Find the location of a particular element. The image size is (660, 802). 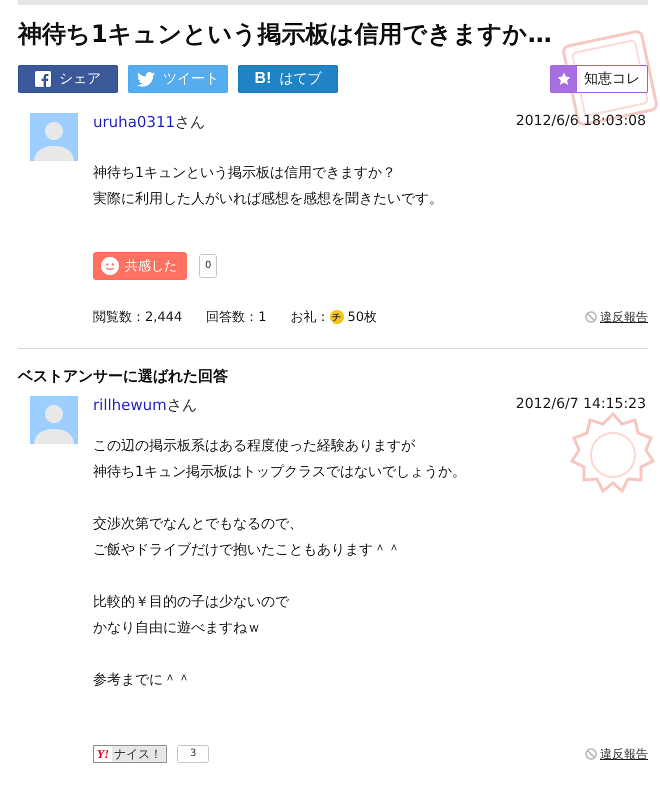

nice-button: Y! ナイス！ is located at coordinates (130, 754).